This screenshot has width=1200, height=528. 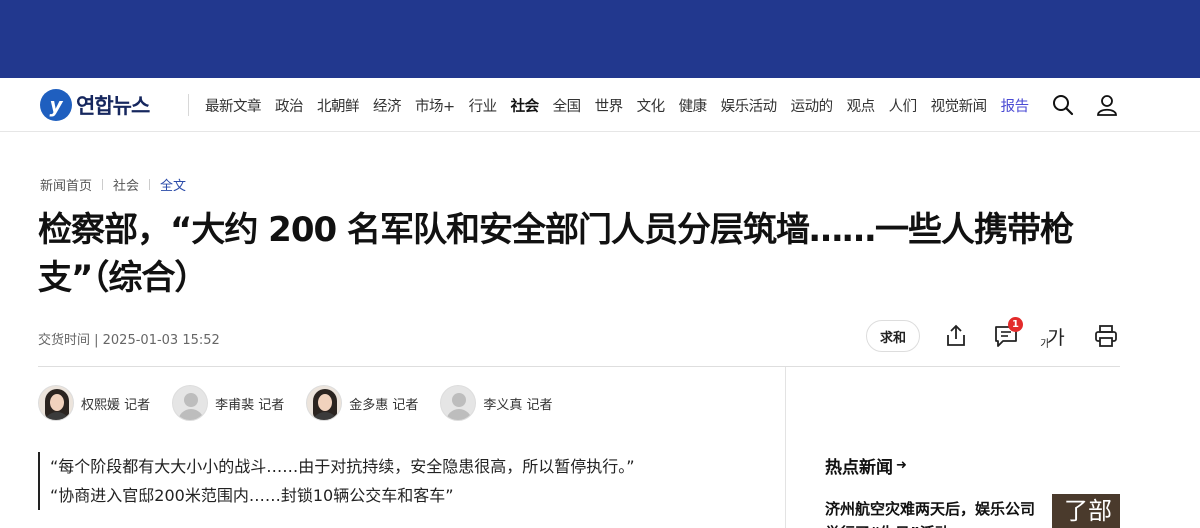 I want to click on top-ad-banner, so click(x=600, y=39).